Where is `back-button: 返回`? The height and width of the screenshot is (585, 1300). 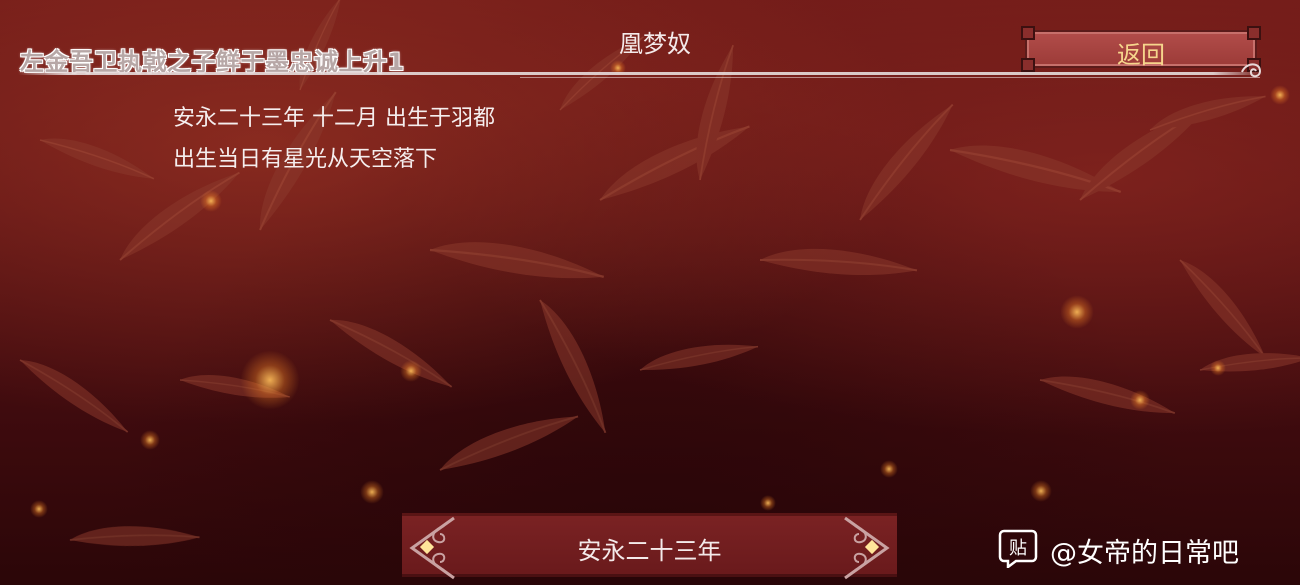
back-button: 返回 is located at coordinates (1141, 49).